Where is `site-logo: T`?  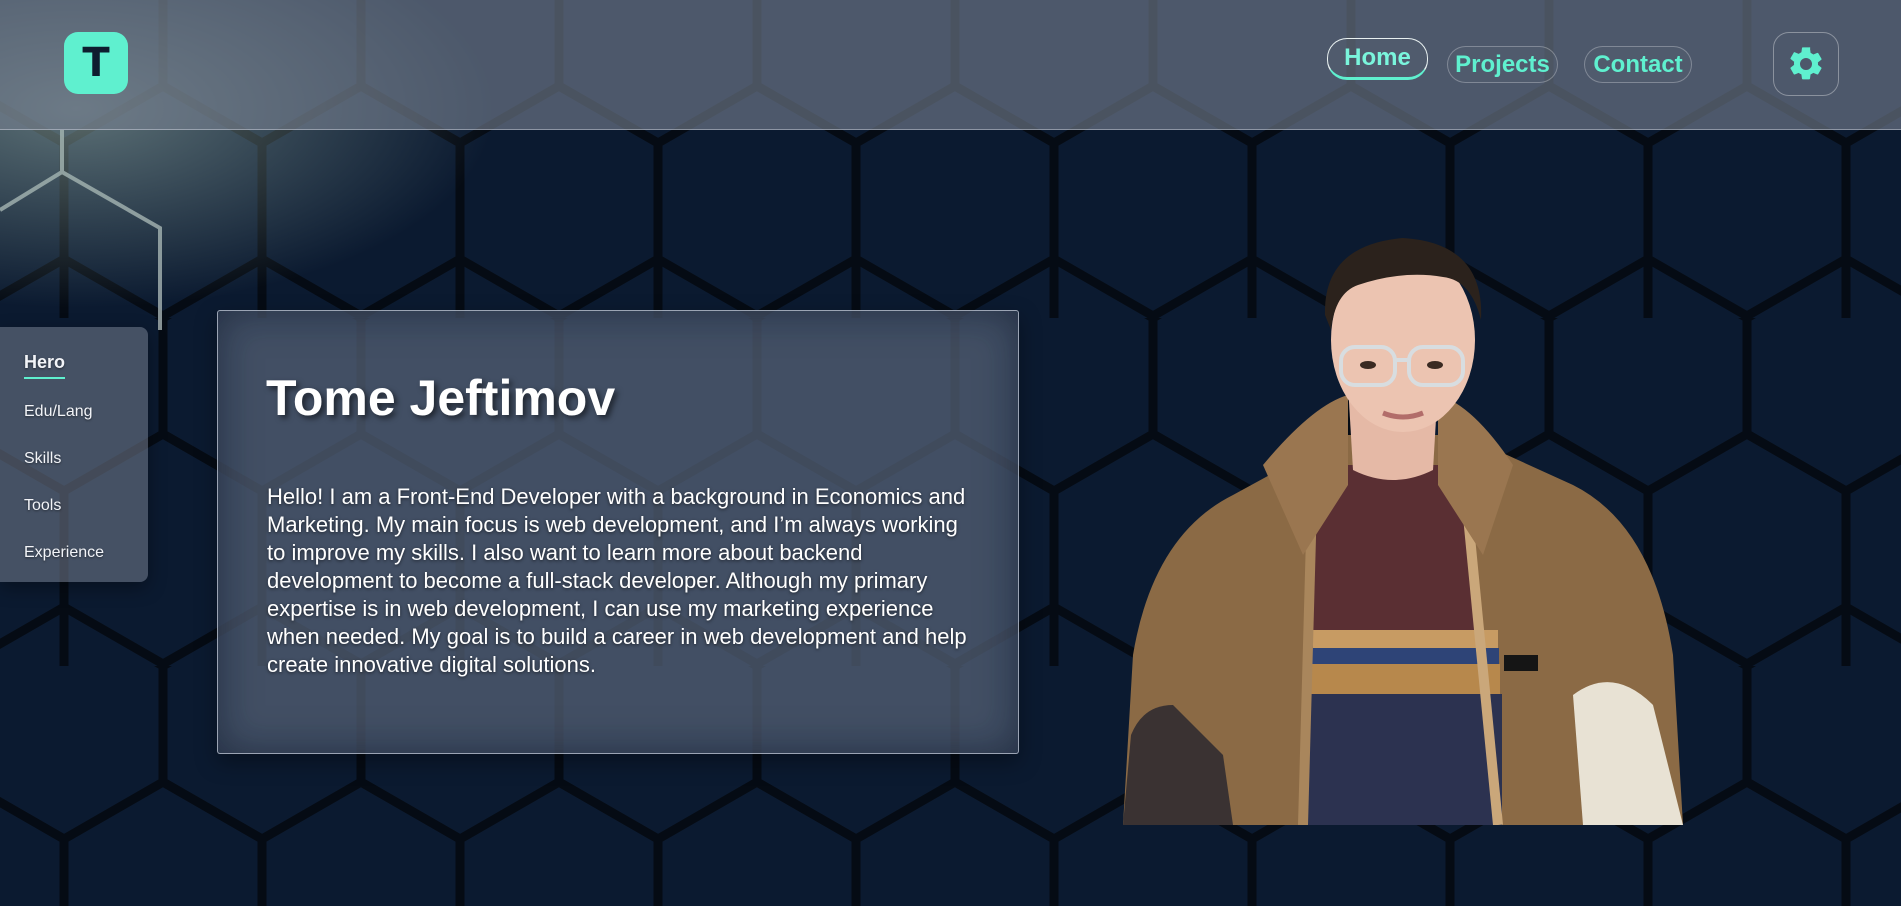 site-logo: T is located at coordinates (96, 63).